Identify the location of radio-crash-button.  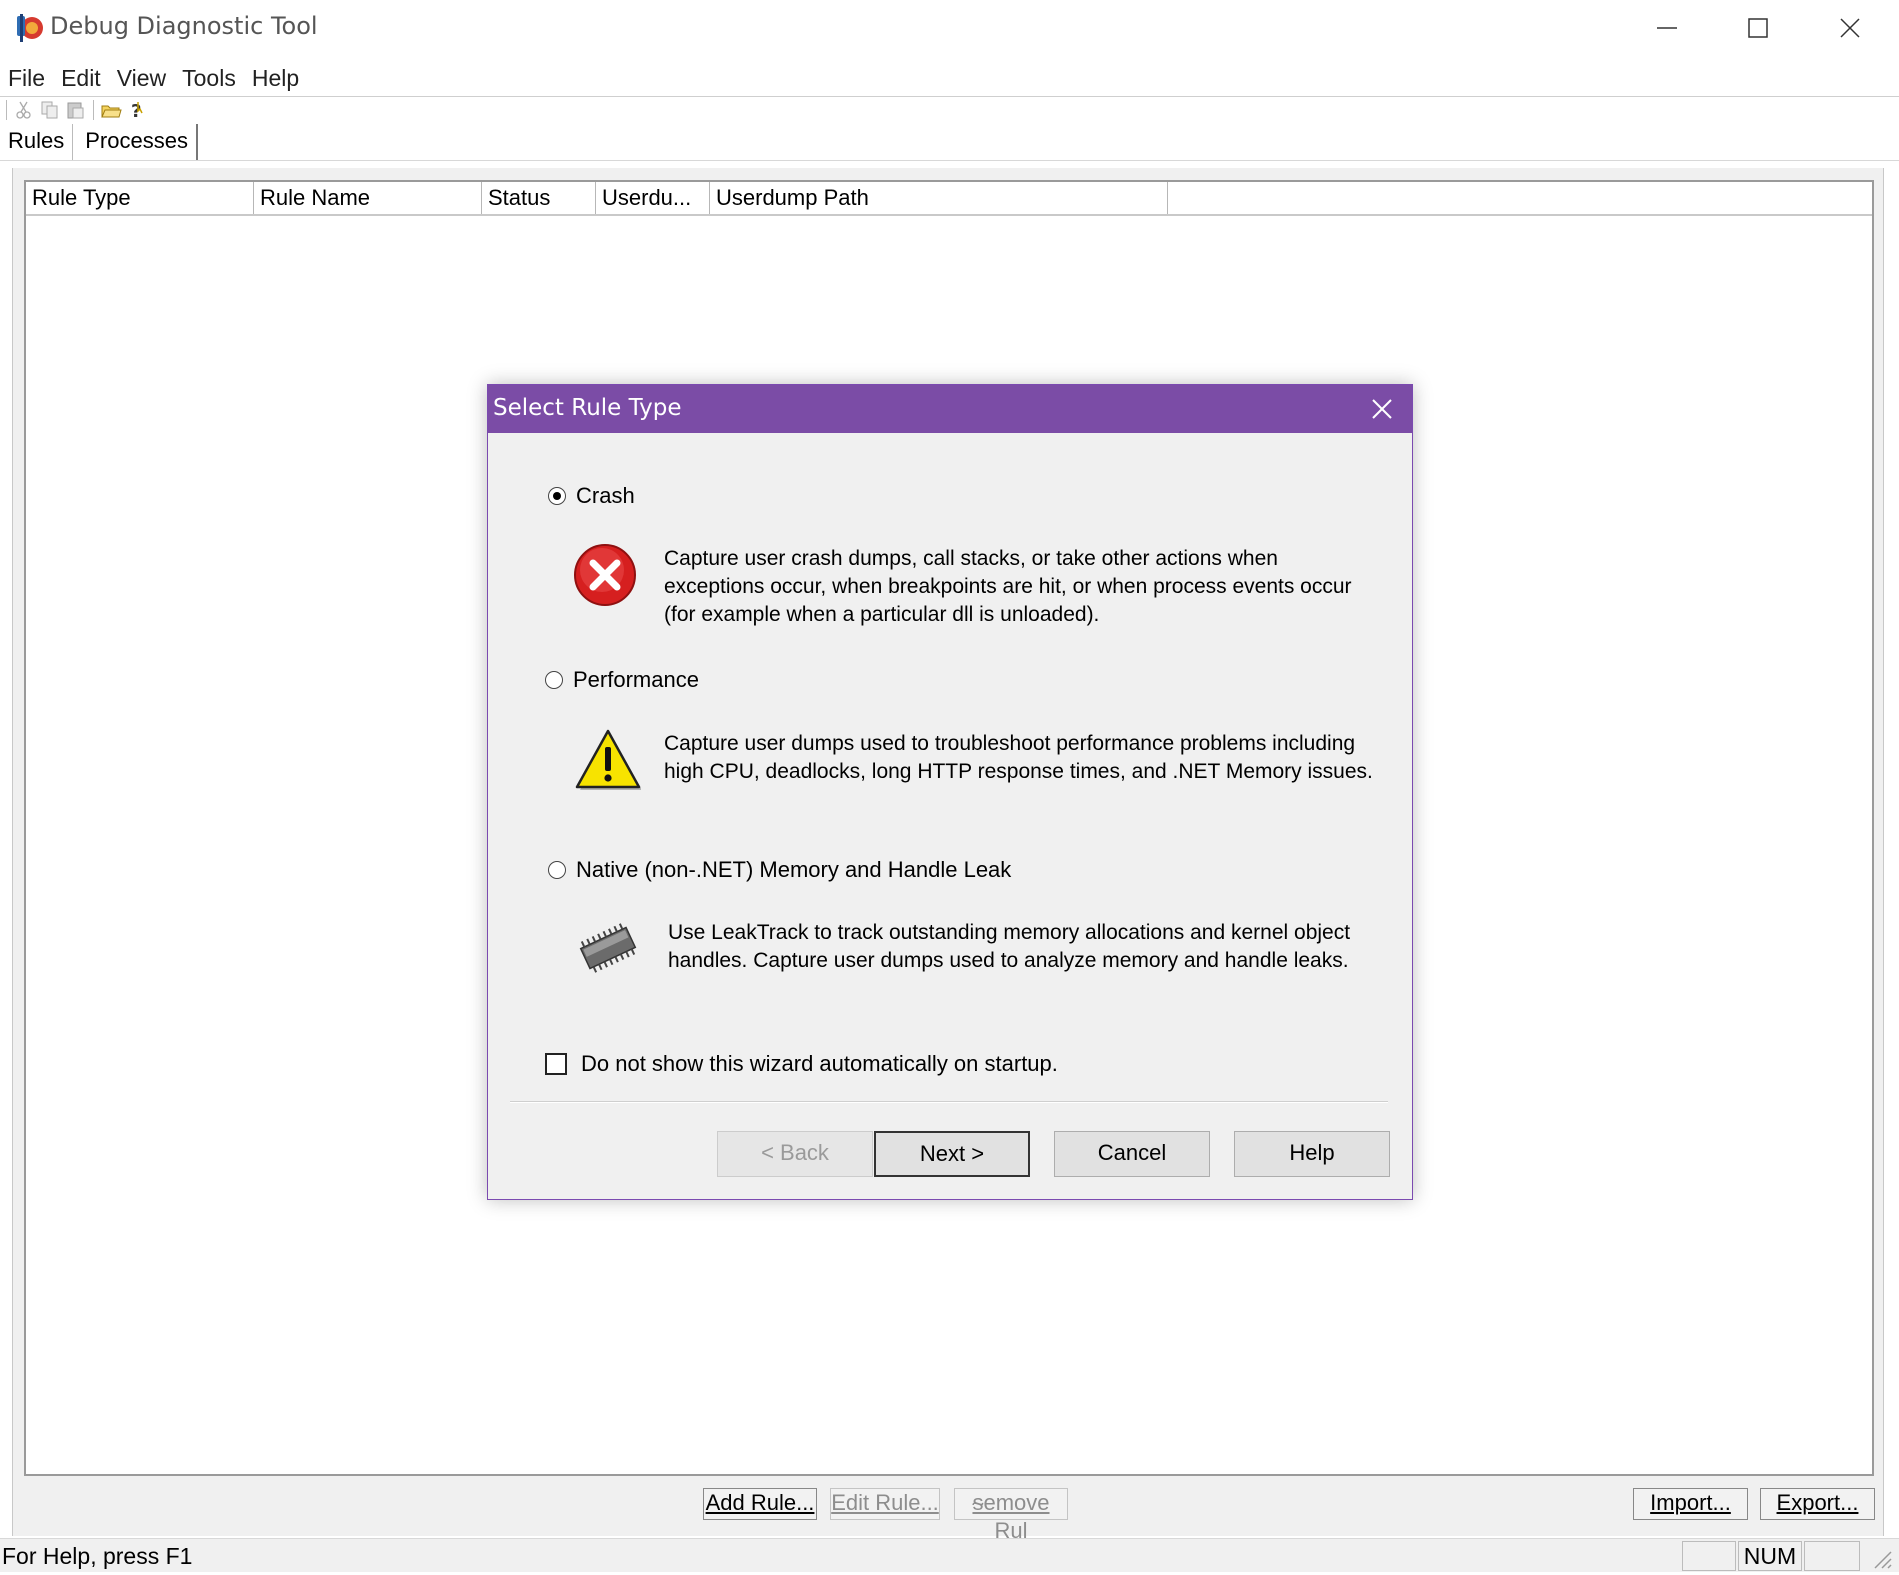
(557, 496).